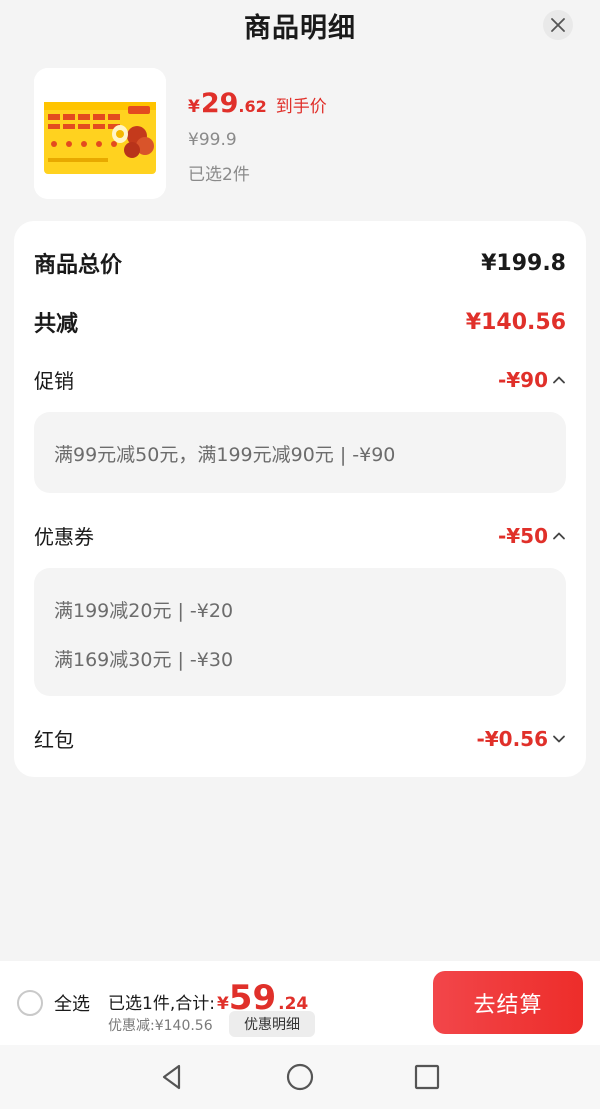  What do you see at coordinates (222, 1004) in the screenshot?
I see `order-total-symbol: ¥` at bounding box center [222, 1004].